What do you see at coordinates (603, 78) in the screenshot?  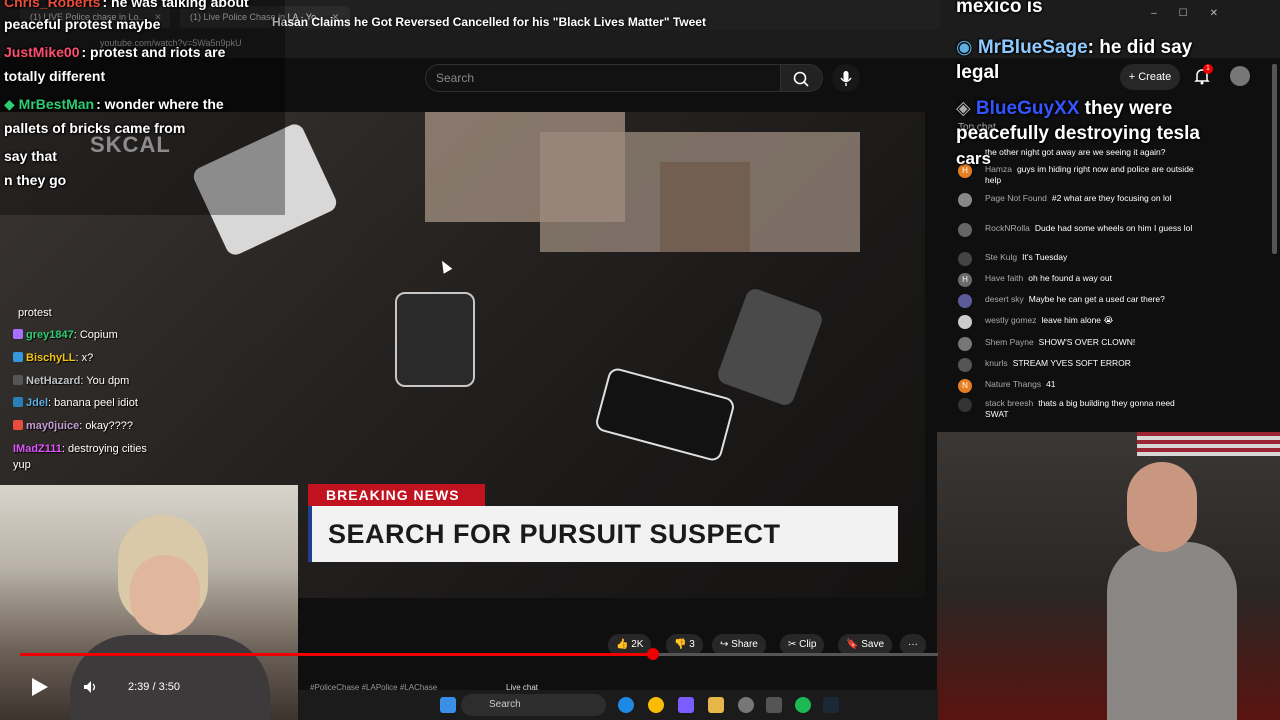 I see `search-input: Search` at bounding box center [603, 78].